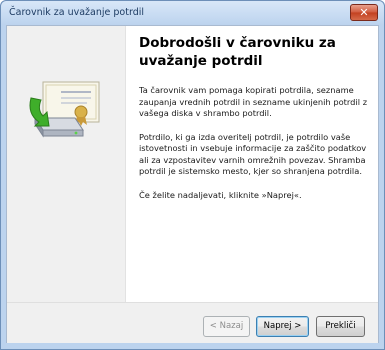 The image size is (385, 350). Describe the element at coordinates (192, 322) in the screenshot. I see `wizard-button-bar: < Nazaj Naprej > Prekliči` at that location.